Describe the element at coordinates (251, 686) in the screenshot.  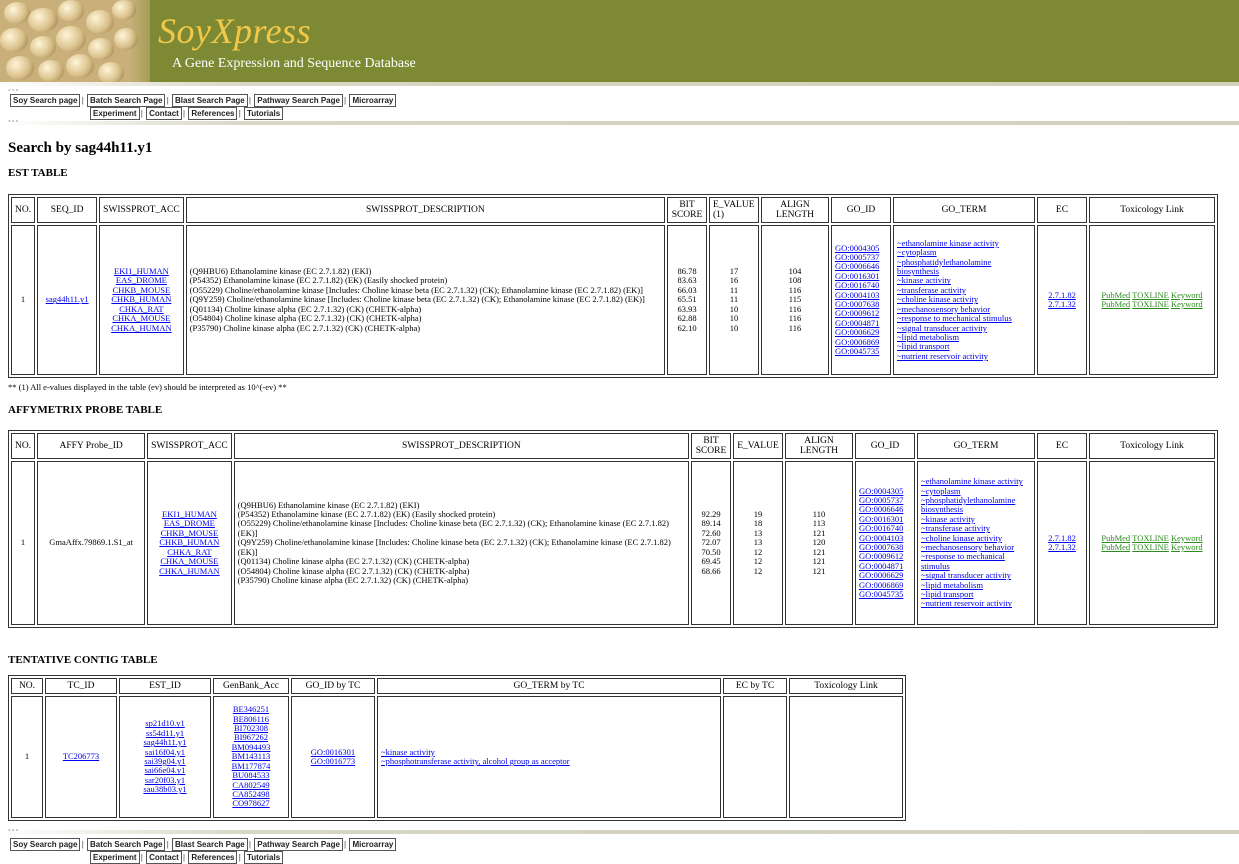
I see `col-header: GenBank_Acc` at that location.